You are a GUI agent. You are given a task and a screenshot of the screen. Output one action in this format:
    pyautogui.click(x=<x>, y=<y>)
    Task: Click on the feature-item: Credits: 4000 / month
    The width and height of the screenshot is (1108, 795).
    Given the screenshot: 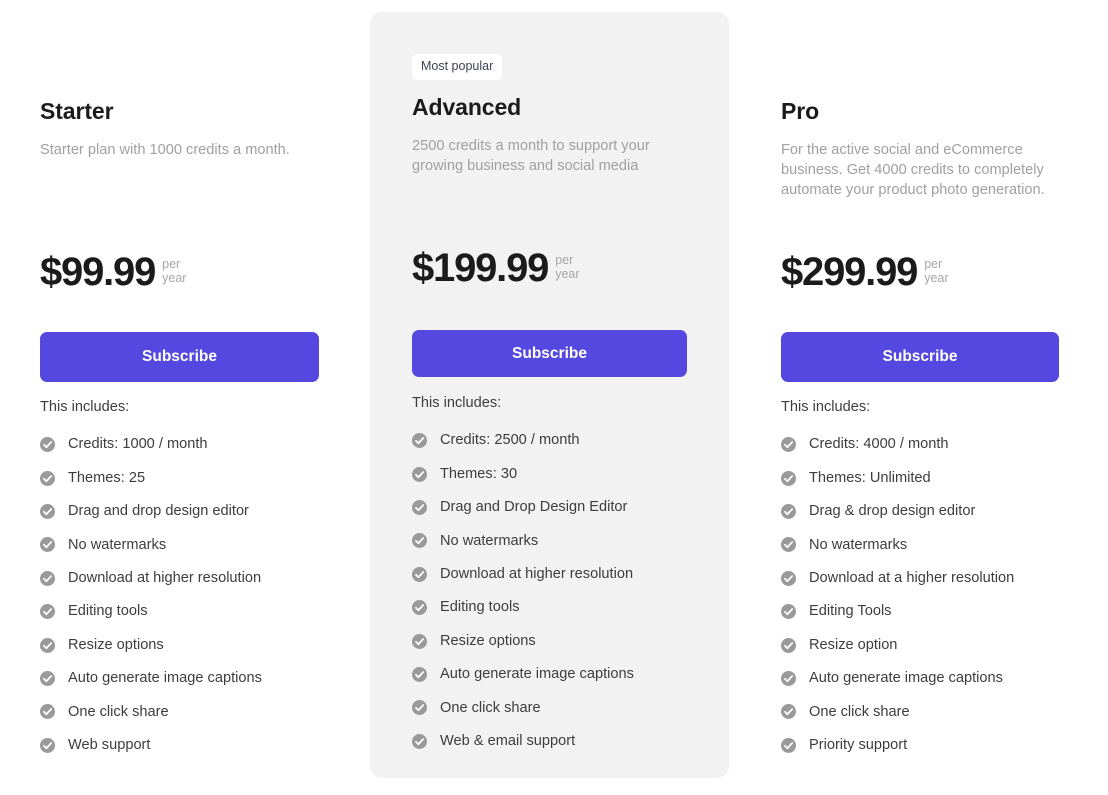 What is the action you would take?
    pyautogui.click(x=931, y=444)
    